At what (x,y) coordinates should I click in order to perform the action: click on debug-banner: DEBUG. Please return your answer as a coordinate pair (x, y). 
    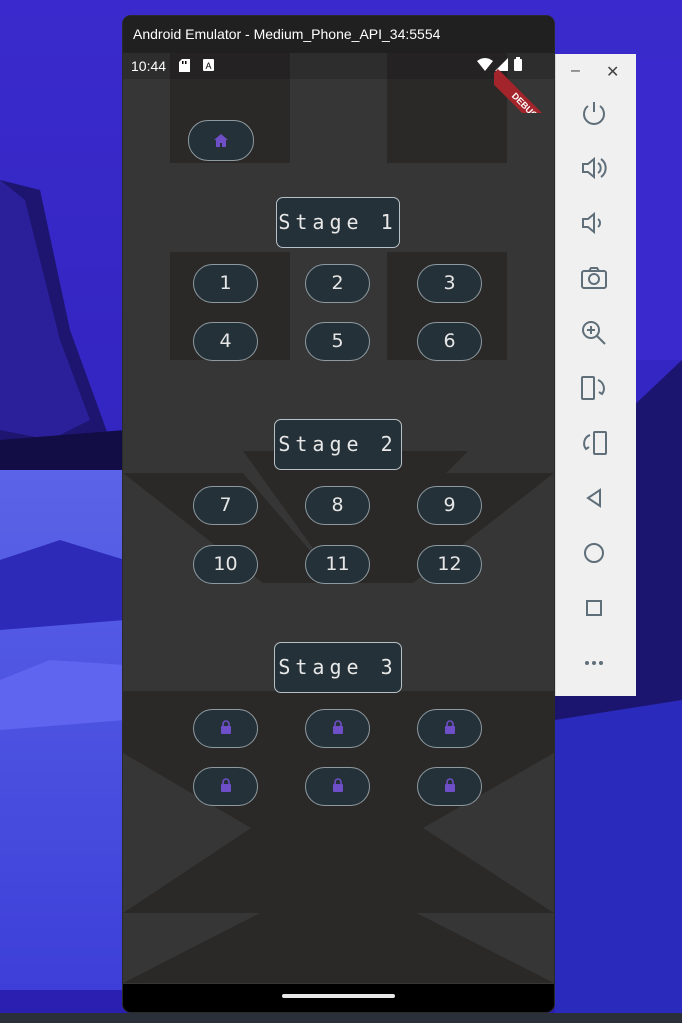
    Looking at the image, I should click on (524, 83).